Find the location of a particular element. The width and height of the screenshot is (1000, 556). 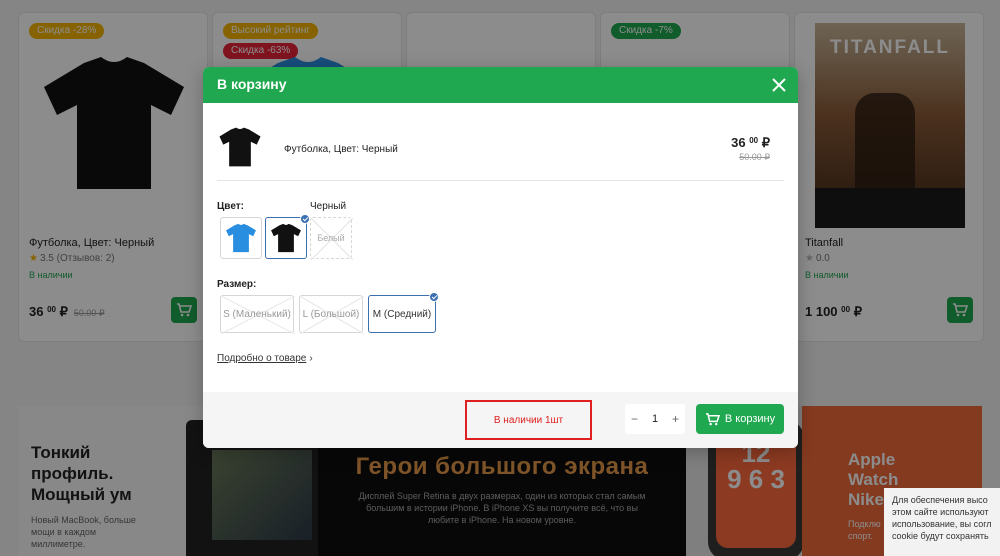

item-old-price: 50.00 ₽ is located at coordinates (754, 157).